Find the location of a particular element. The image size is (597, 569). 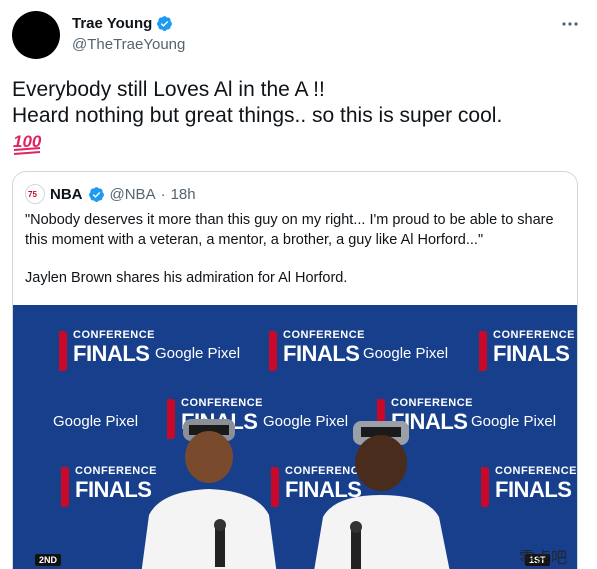

author-name-row: Trae Young is located at coordinates (128, 23).